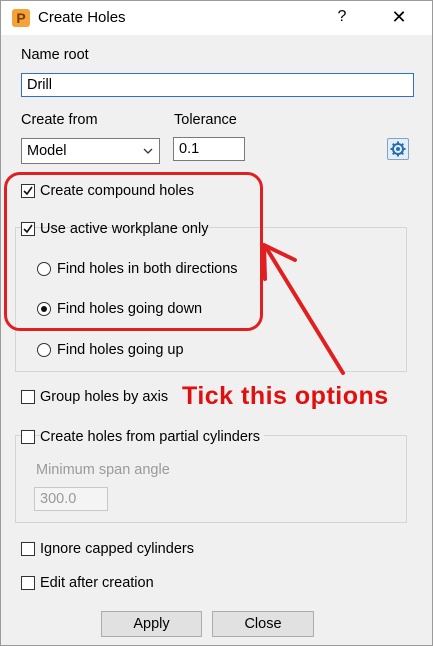 This screenshot has width=433, height=646. I want to click on create-from-select: Model, so click(90, 151).